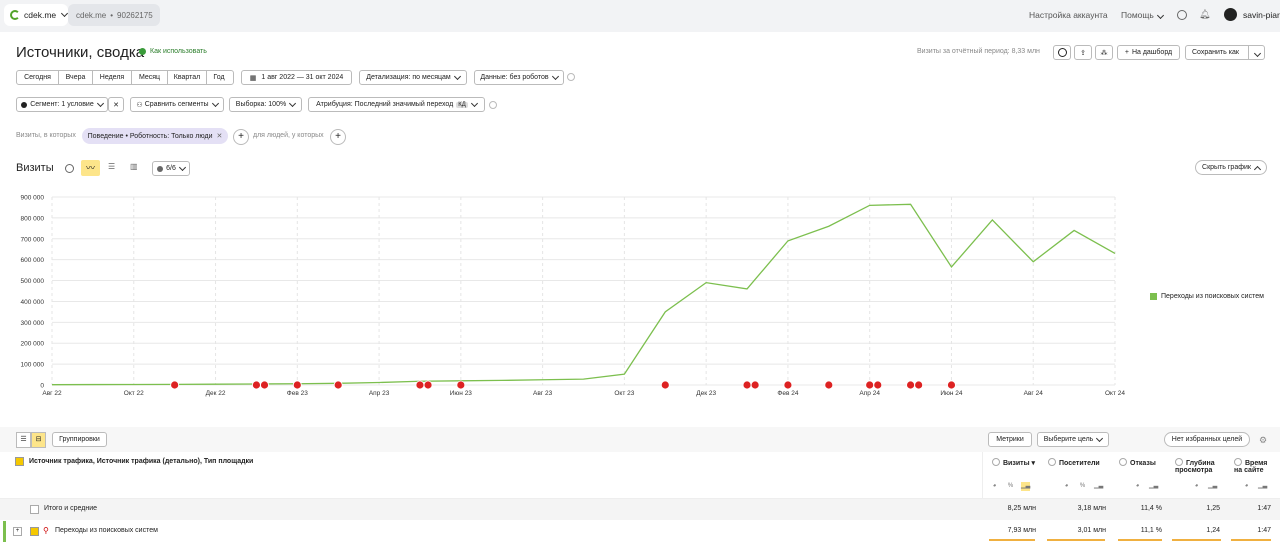  I want to click on help-menu: Помощь, so click(1142, 15).